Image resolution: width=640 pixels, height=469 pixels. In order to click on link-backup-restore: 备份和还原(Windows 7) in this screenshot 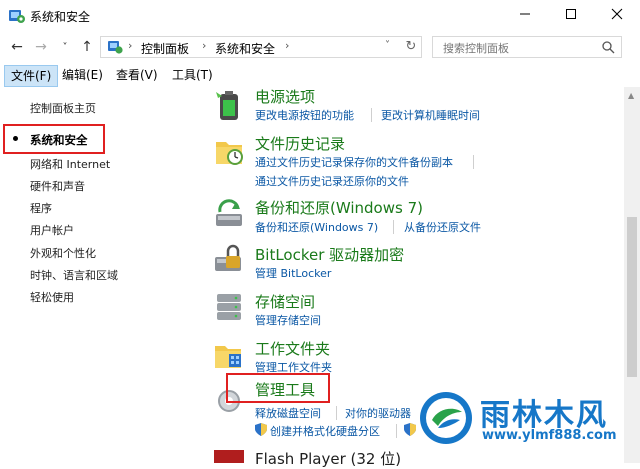, I will do `click(316, 227)`.